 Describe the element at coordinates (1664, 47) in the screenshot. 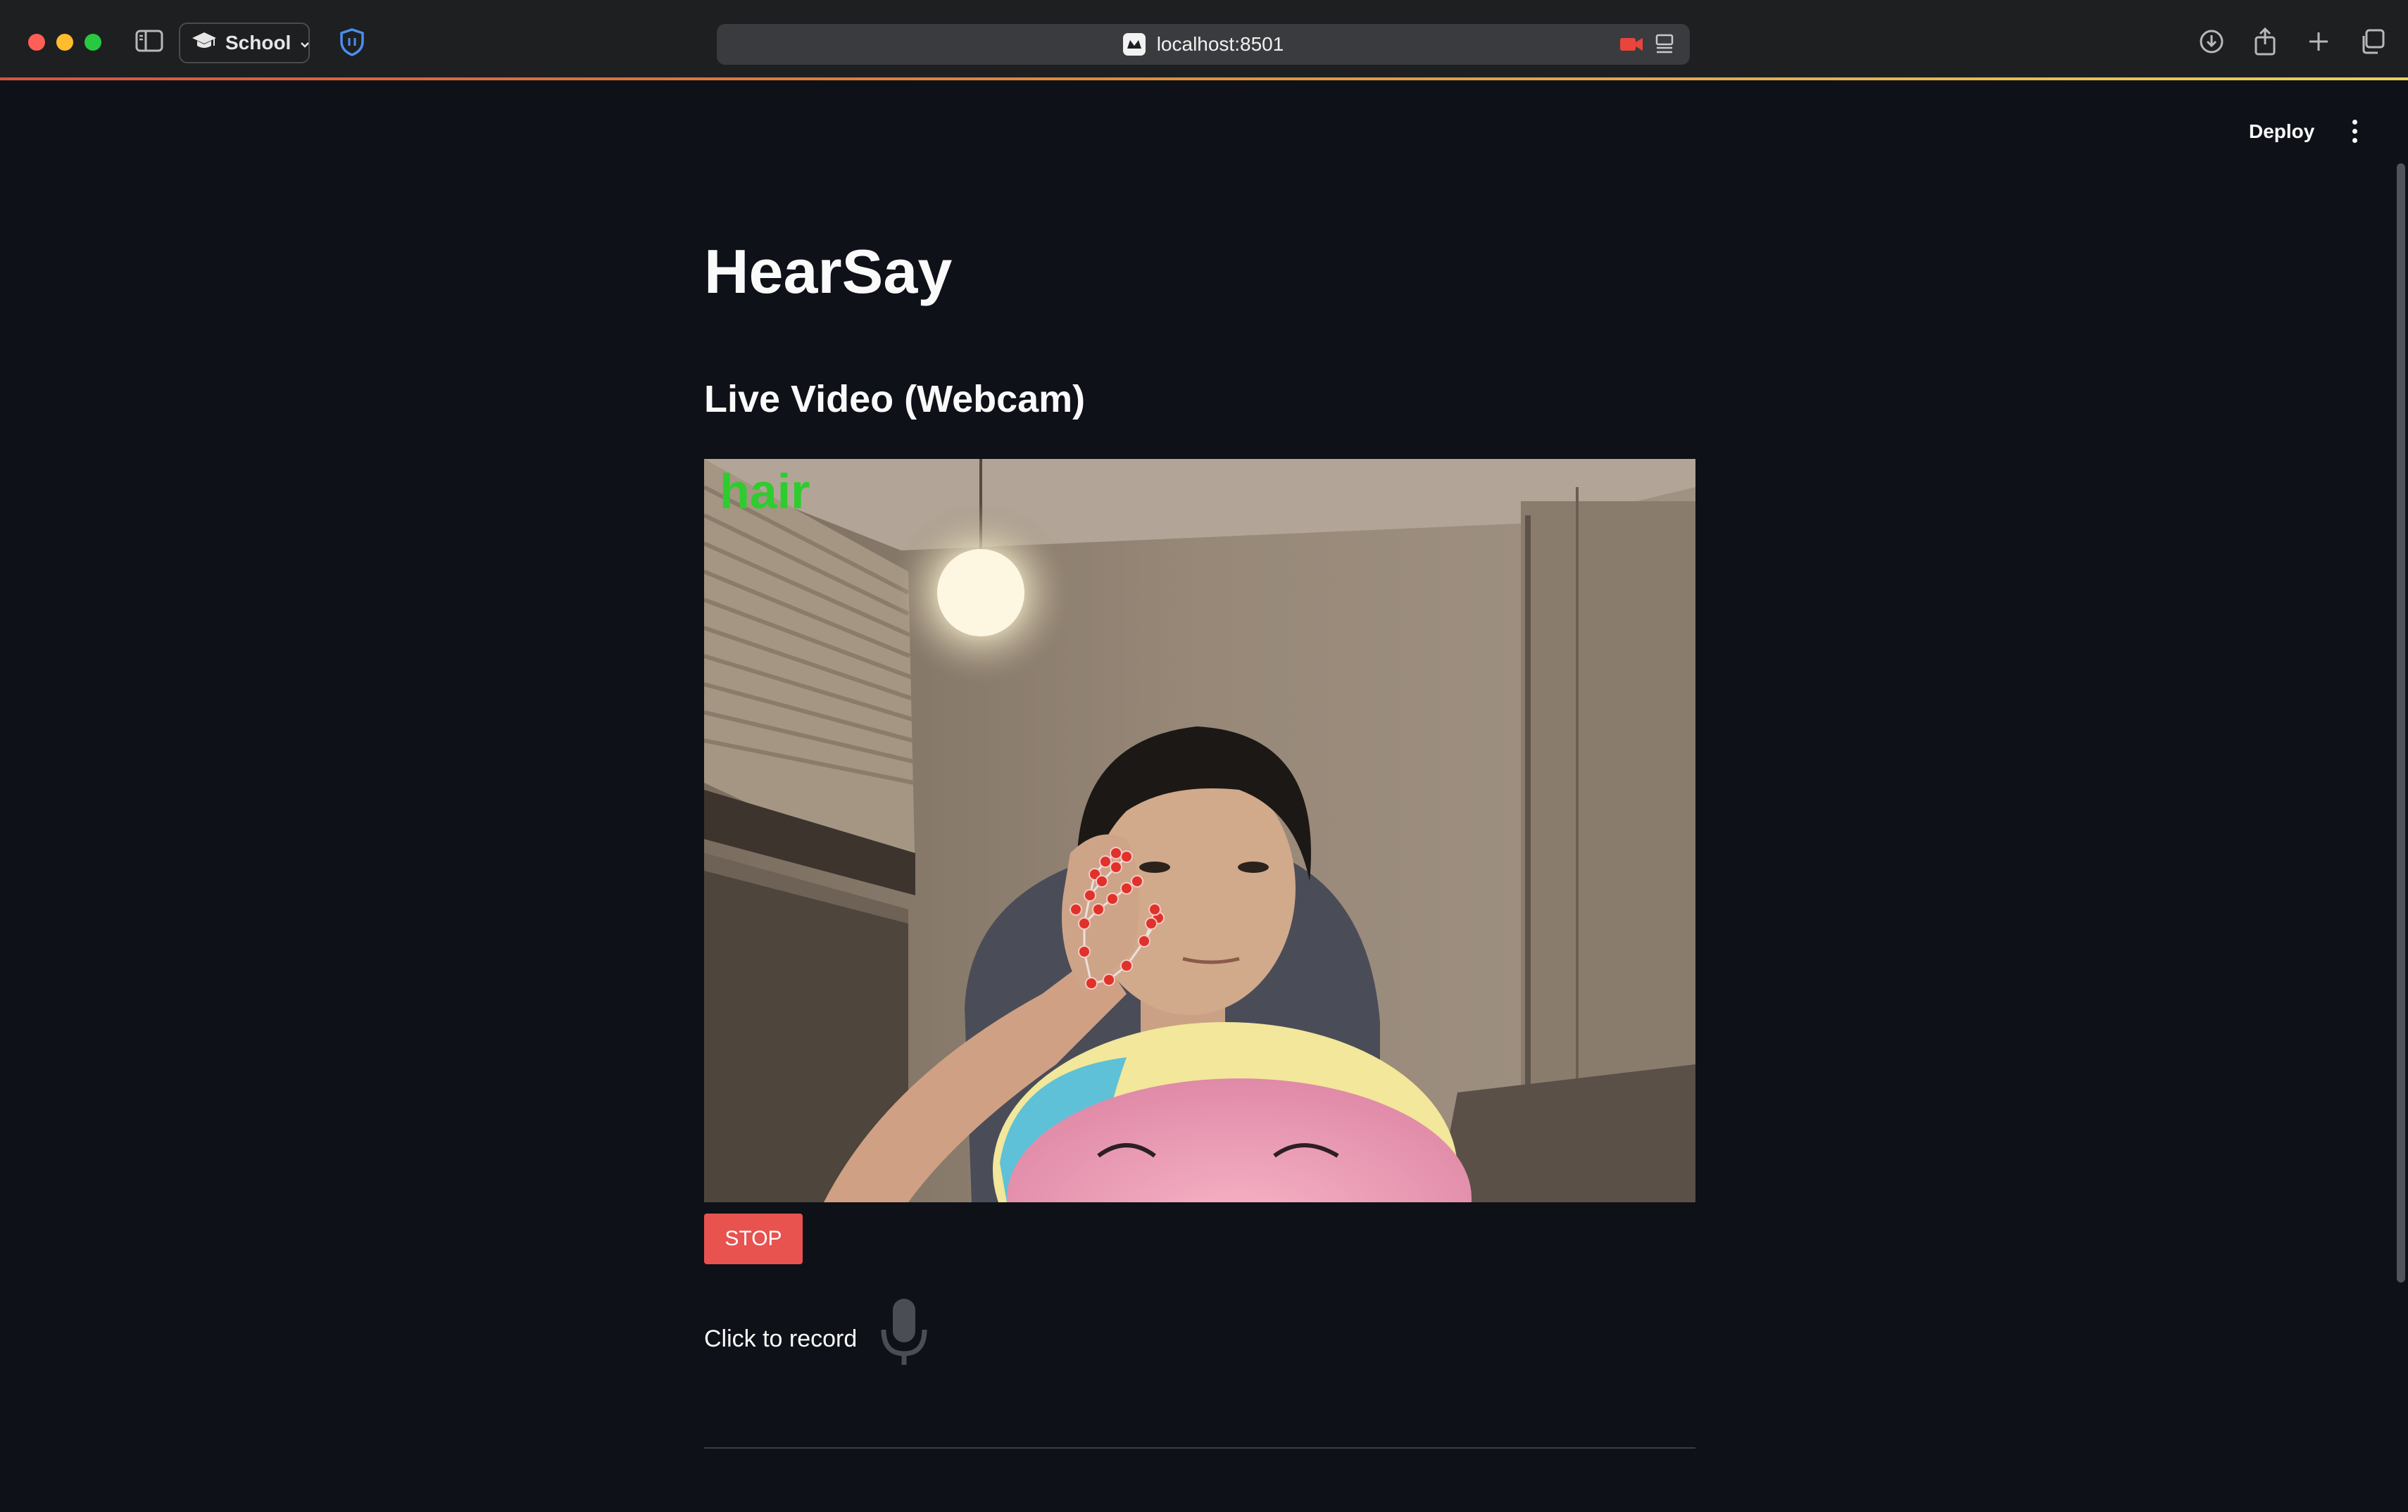

I see `reader-icon` at that location.